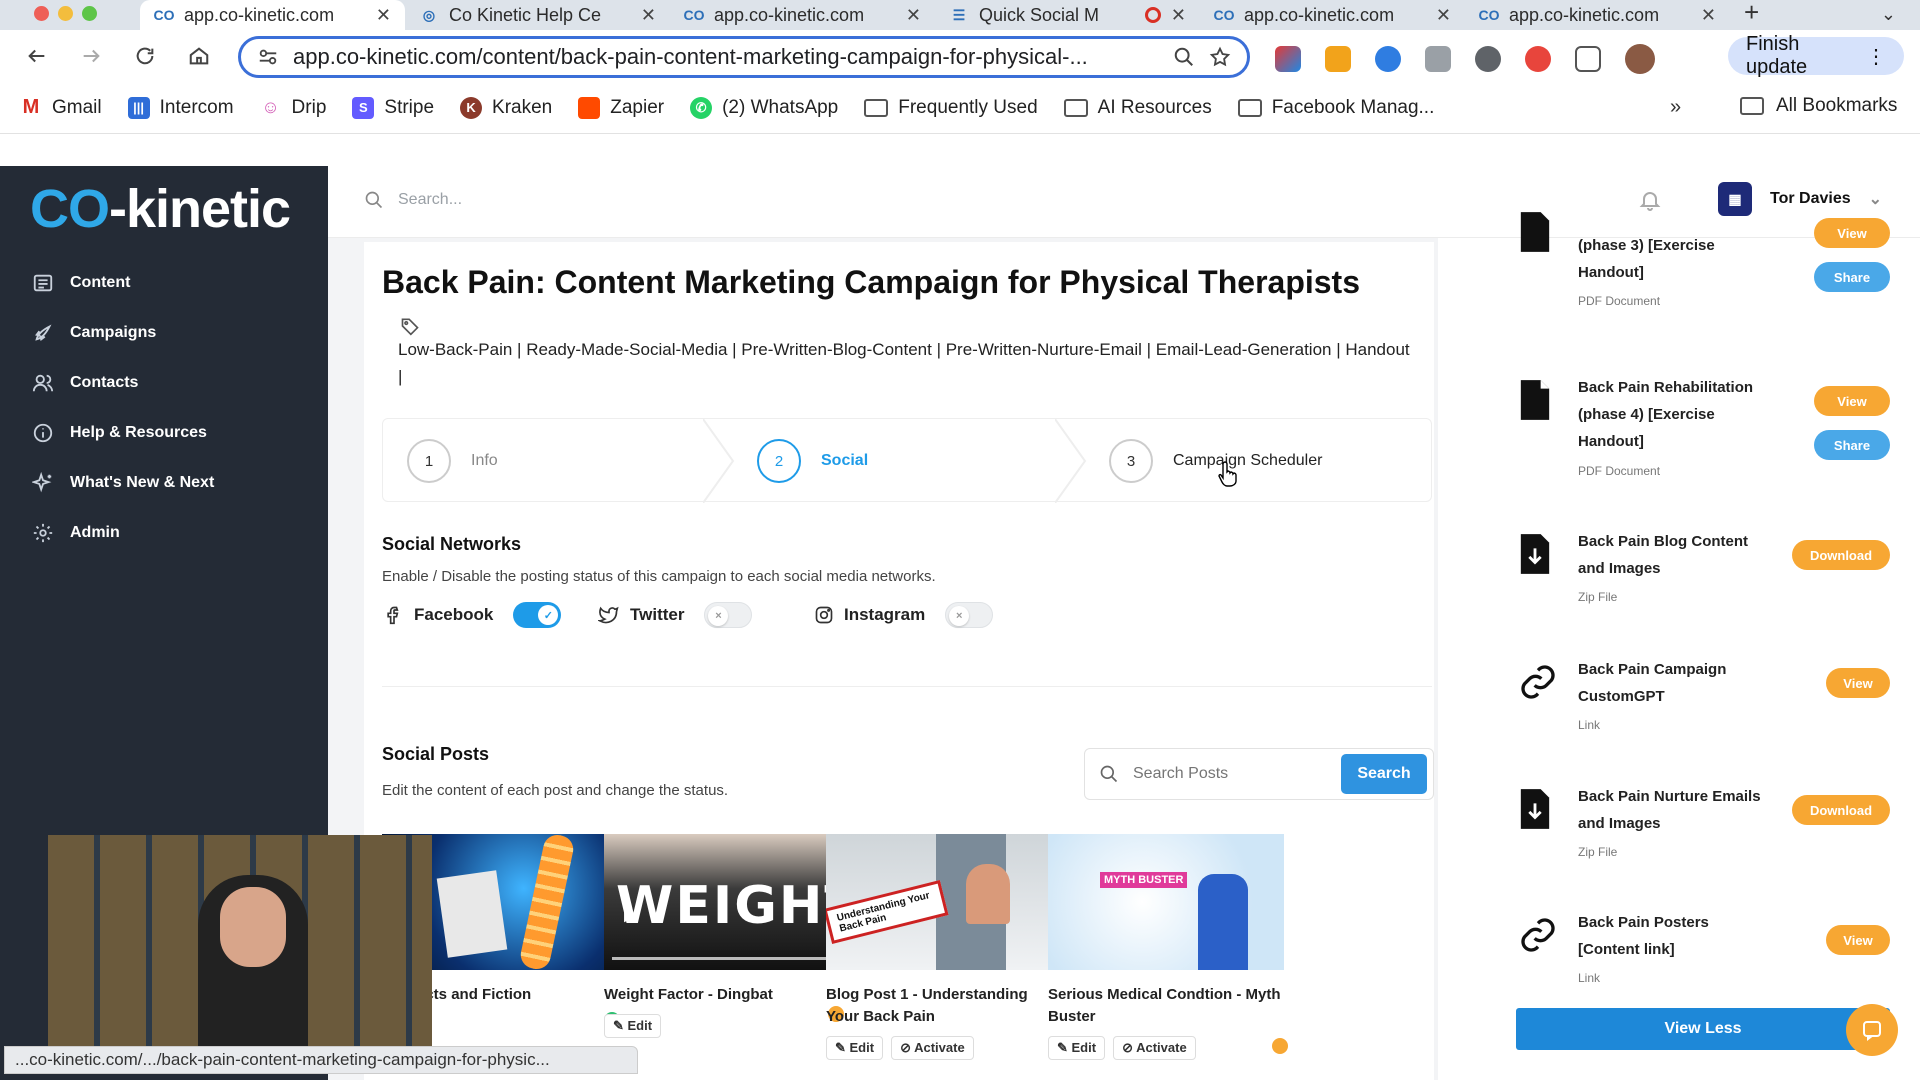 The image size is (1920, 1082). Describe the element at coordinates (160, 209) in the screenshot. I see `co-kinetic-logo: CO-kinetic` at that location.